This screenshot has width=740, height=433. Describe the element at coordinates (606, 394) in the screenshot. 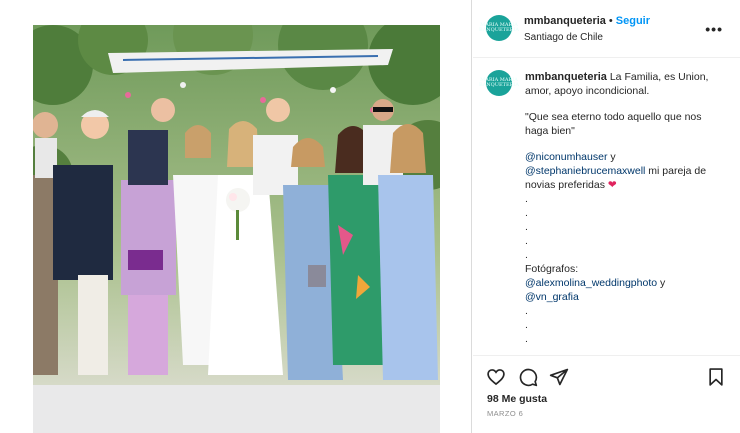

I see `post-actions: 98 Me gusta MARZO 6` at that location.